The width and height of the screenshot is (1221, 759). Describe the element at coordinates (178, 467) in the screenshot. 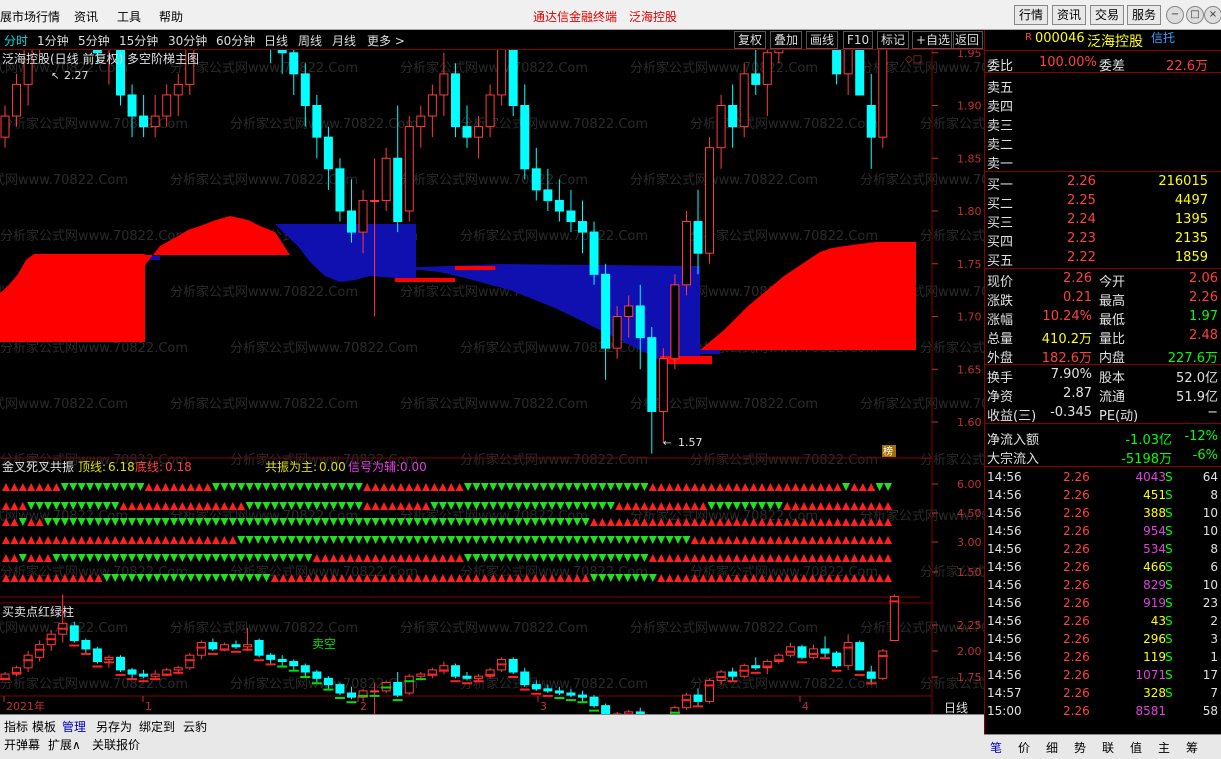

I see `indicator1-value2: 0.18` at that location.